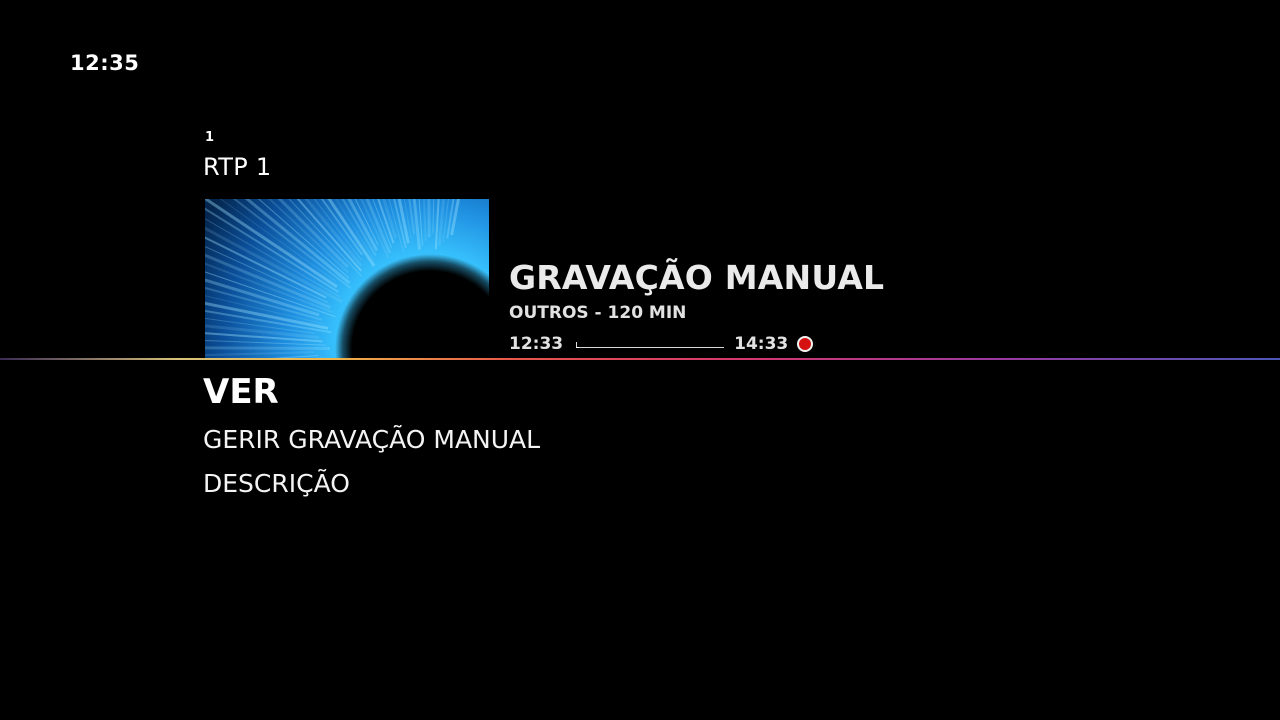 The width and height of the screenshot is (1280, 720). What do you see at coordinates (697, 277) in the screenshot?
I see `program-title: GRAVAÇÃO MANUAL` at bounding box center [697, 277].